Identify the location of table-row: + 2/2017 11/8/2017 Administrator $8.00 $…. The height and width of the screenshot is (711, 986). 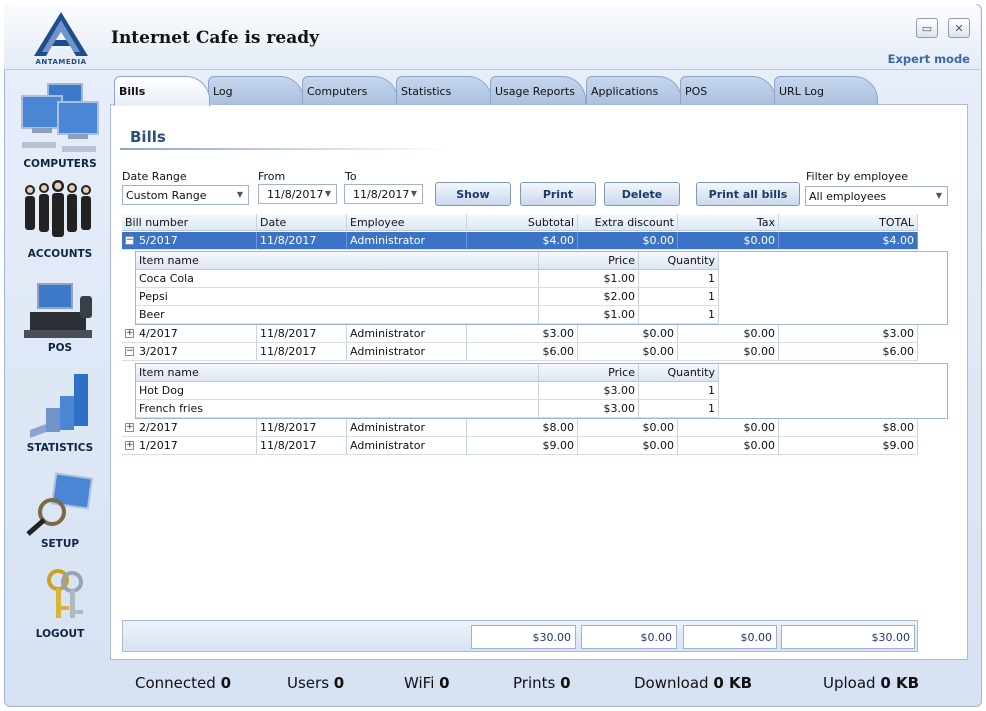
(520, 428).